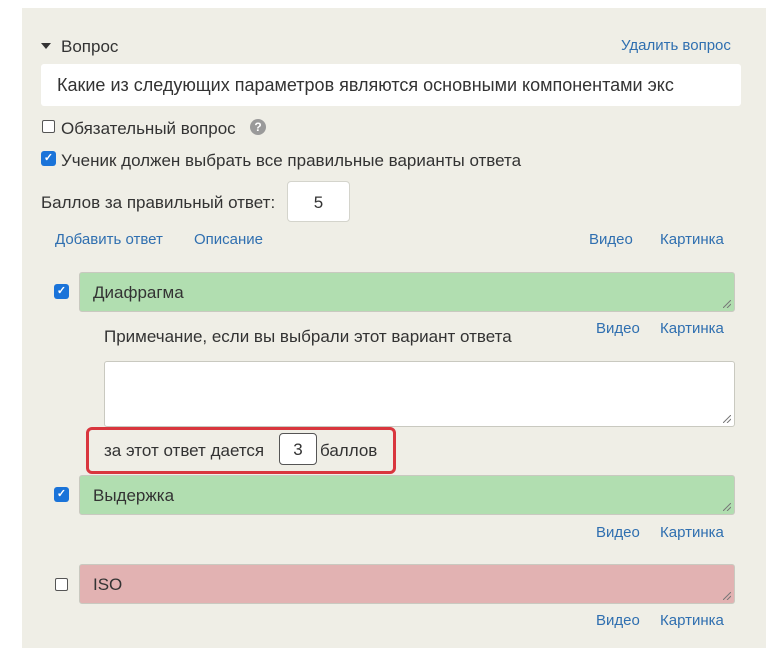  What do you see at coordinates (148, 128) in the screenshot?
I see `required-label: Обязательный вопрос` at bounding box center [148, 128].